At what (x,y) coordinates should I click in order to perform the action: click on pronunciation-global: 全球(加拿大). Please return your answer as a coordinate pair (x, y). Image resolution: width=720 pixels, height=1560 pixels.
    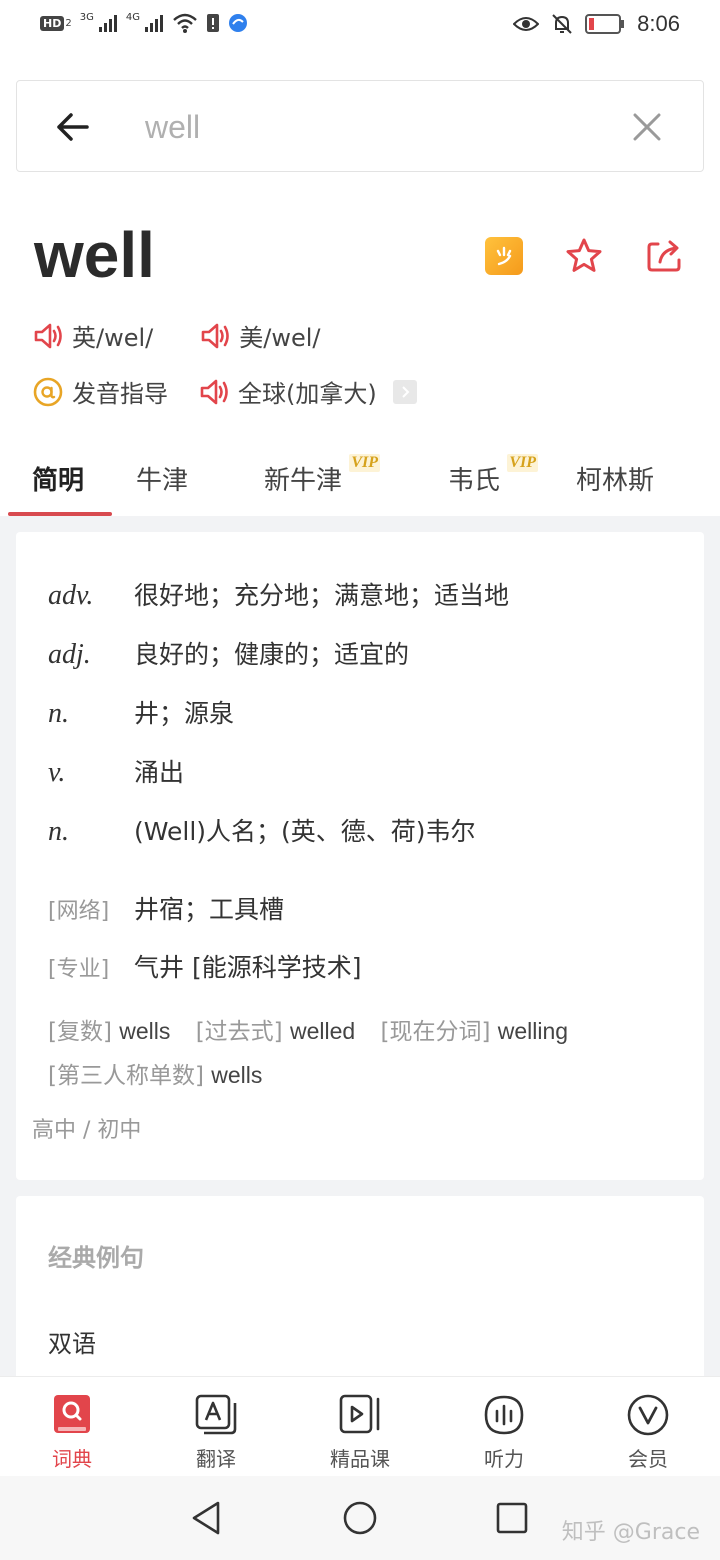
    Looking at the image, I should click on (307, 391).